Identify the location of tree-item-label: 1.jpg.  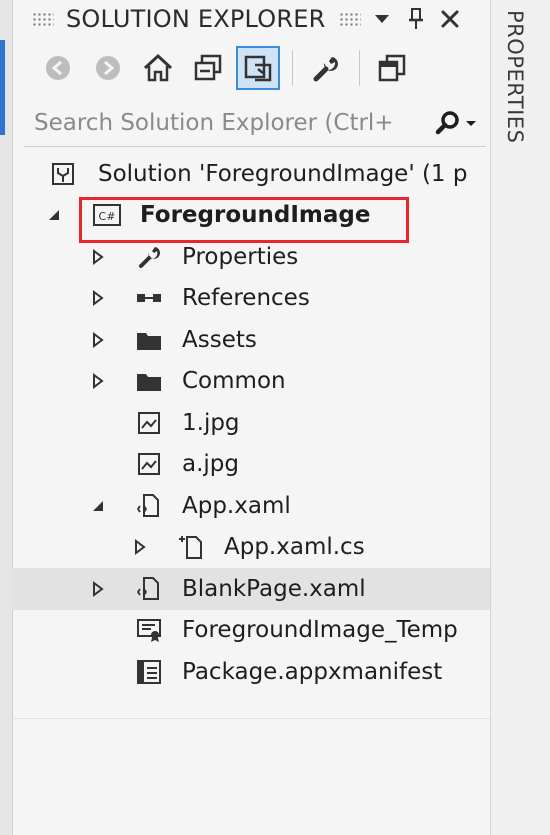
(211, 422).